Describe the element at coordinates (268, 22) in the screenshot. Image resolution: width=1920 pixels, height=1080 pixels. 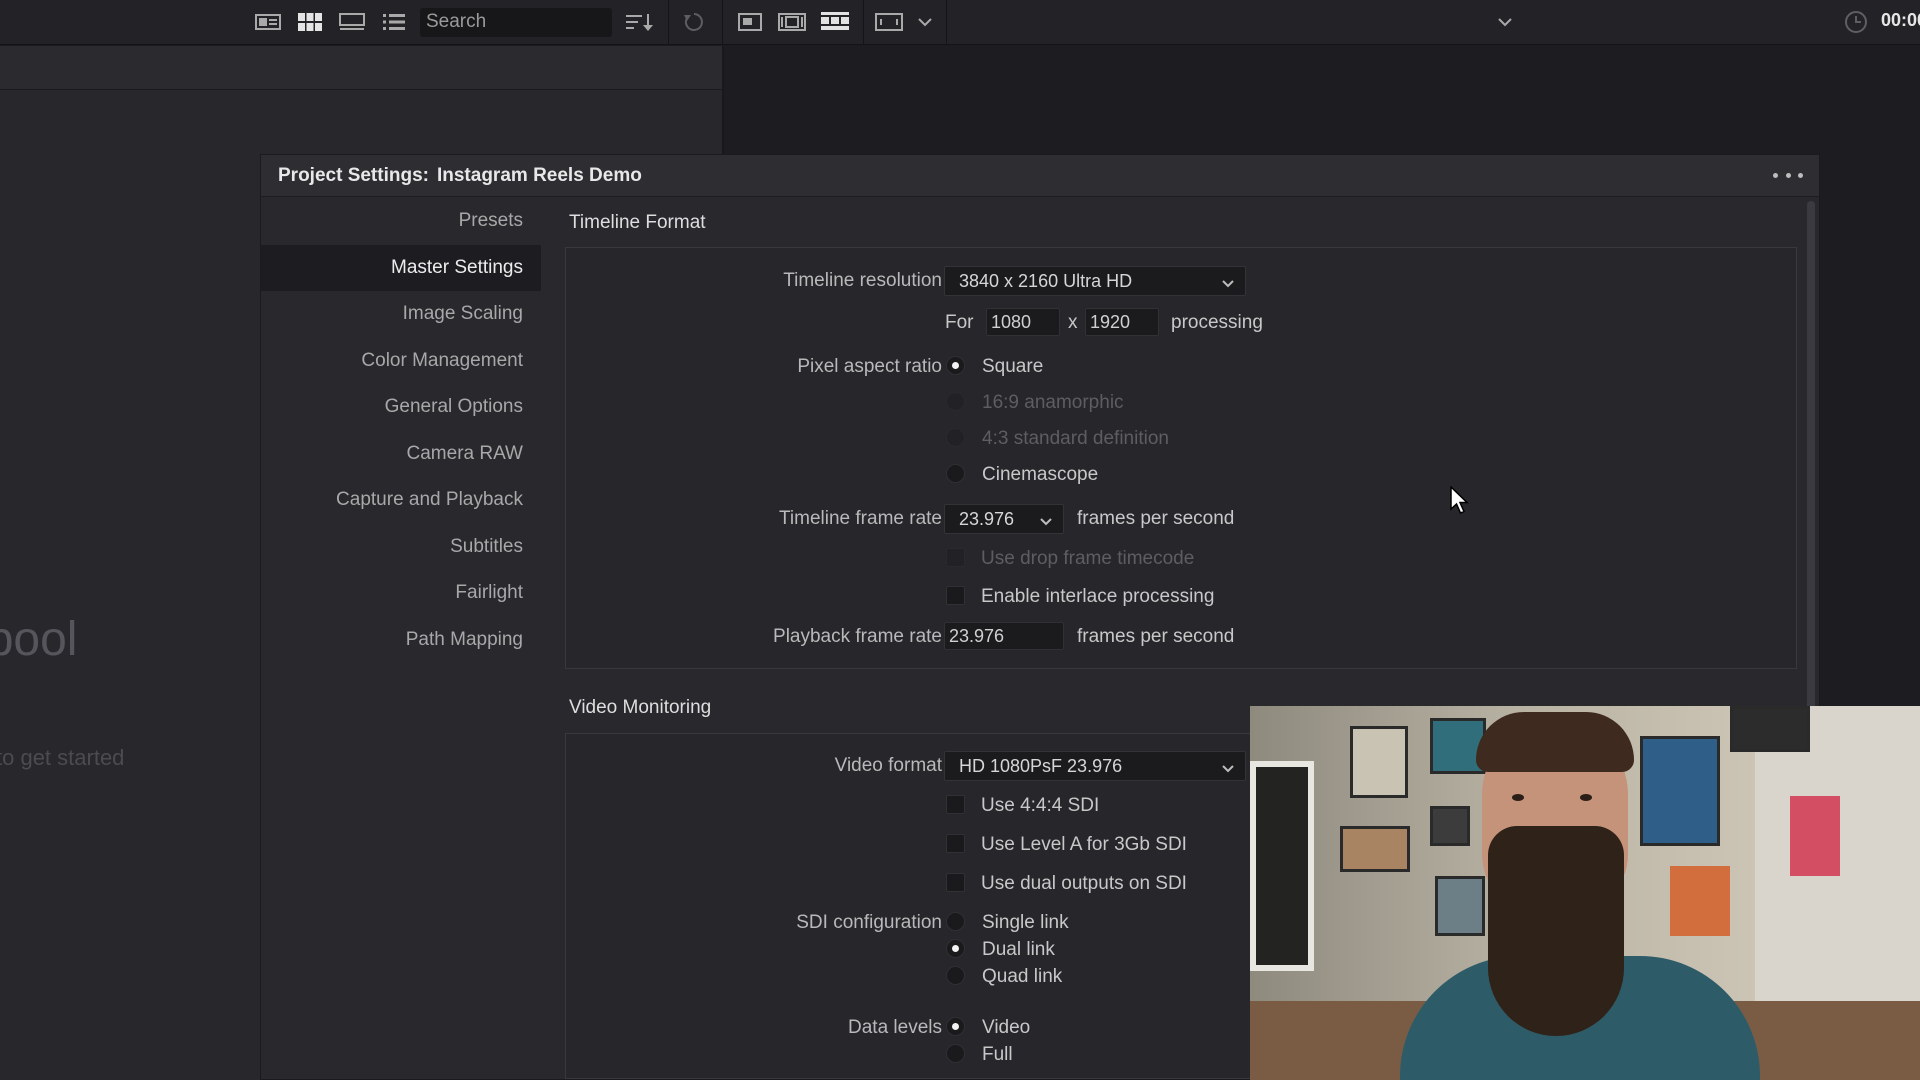
I see `view-metadata-icon` at that location.